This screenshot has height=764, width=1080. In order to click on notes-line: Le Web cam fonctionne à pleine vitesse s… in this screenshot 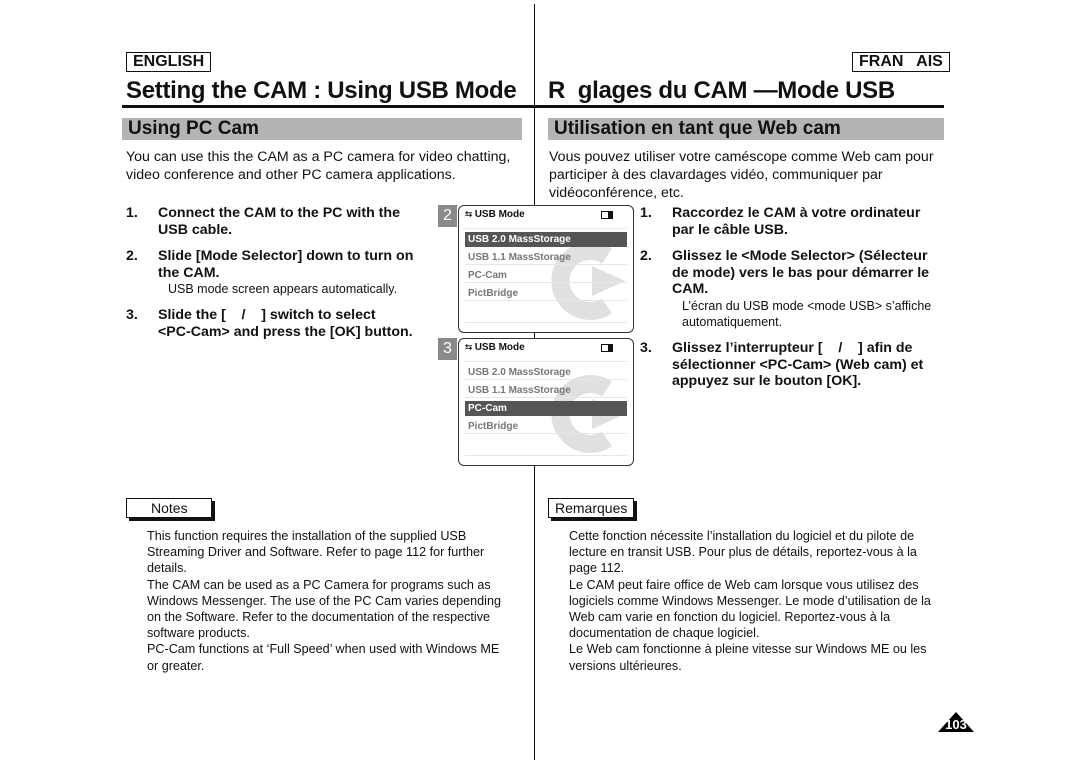, I will do `click(748, 649)`.